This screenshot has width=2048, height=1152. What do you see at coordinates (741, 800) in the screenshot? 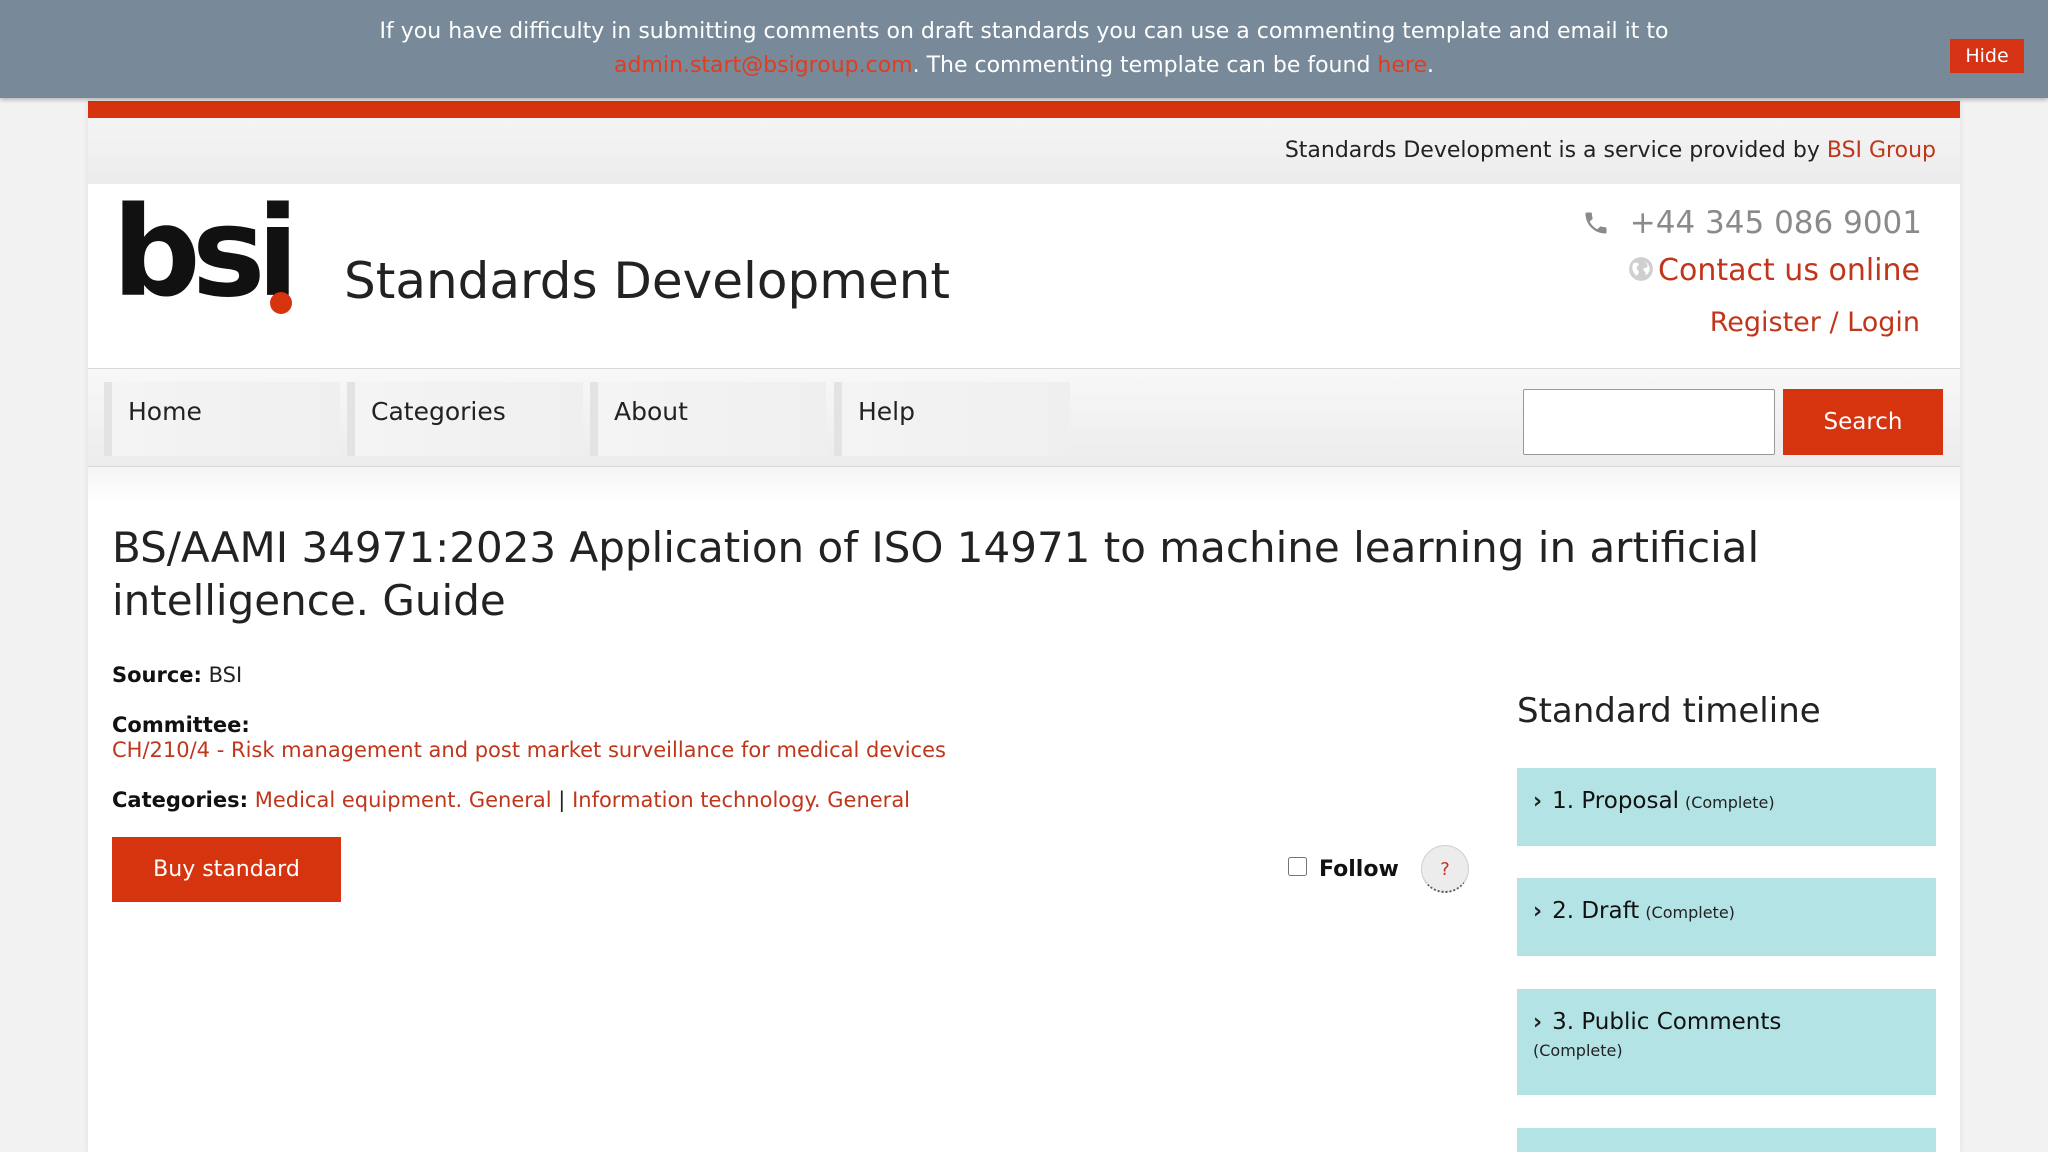
I see `category-link-it: Information technology. General` at bounding box center [741, 800].